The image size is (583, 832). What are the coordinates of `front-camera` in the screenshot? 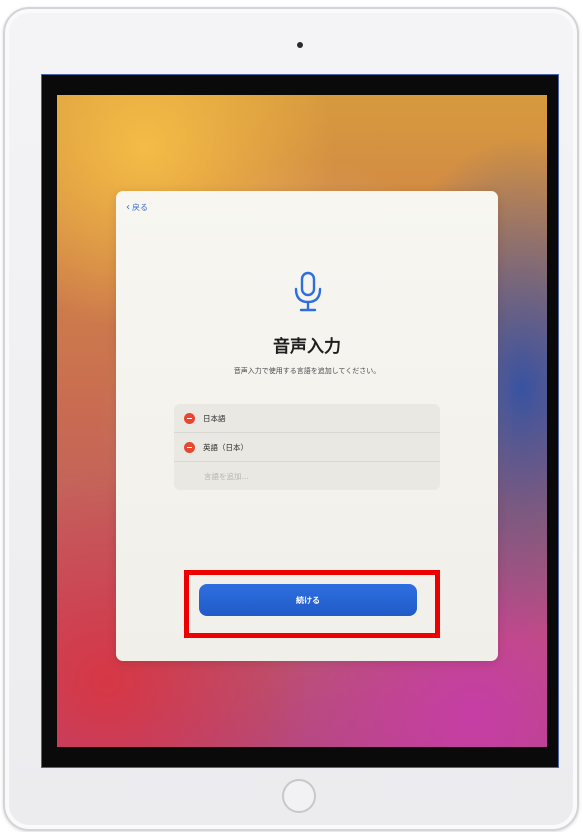 It's located at (300, 45).